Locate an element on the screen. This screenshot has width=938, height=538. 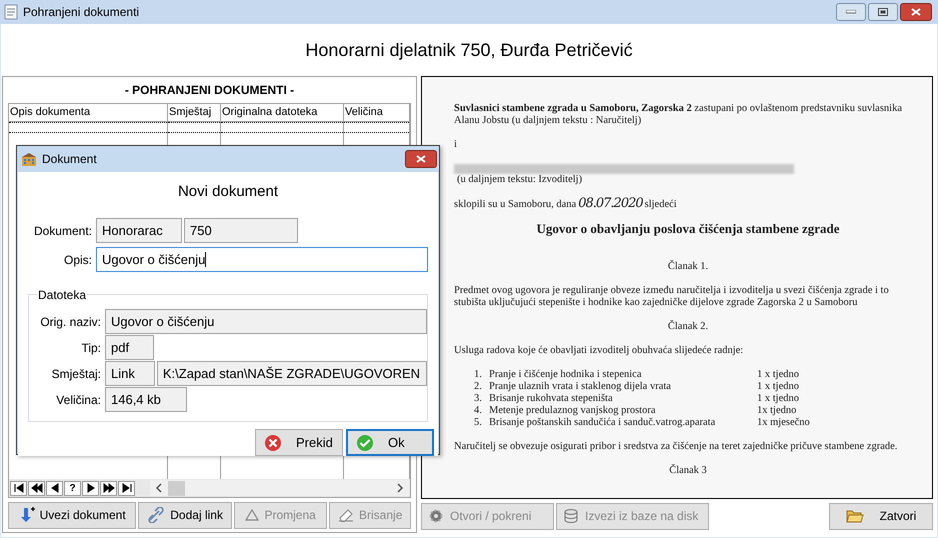
document-text: sklopili su u Samoboru, dana is located at coordinates (515, 205).